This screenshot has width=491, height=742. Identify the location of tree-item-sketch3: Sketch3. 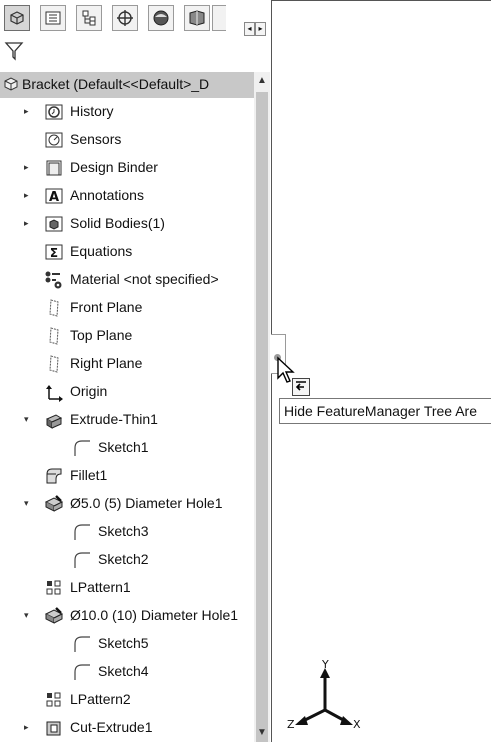
(125, 532).